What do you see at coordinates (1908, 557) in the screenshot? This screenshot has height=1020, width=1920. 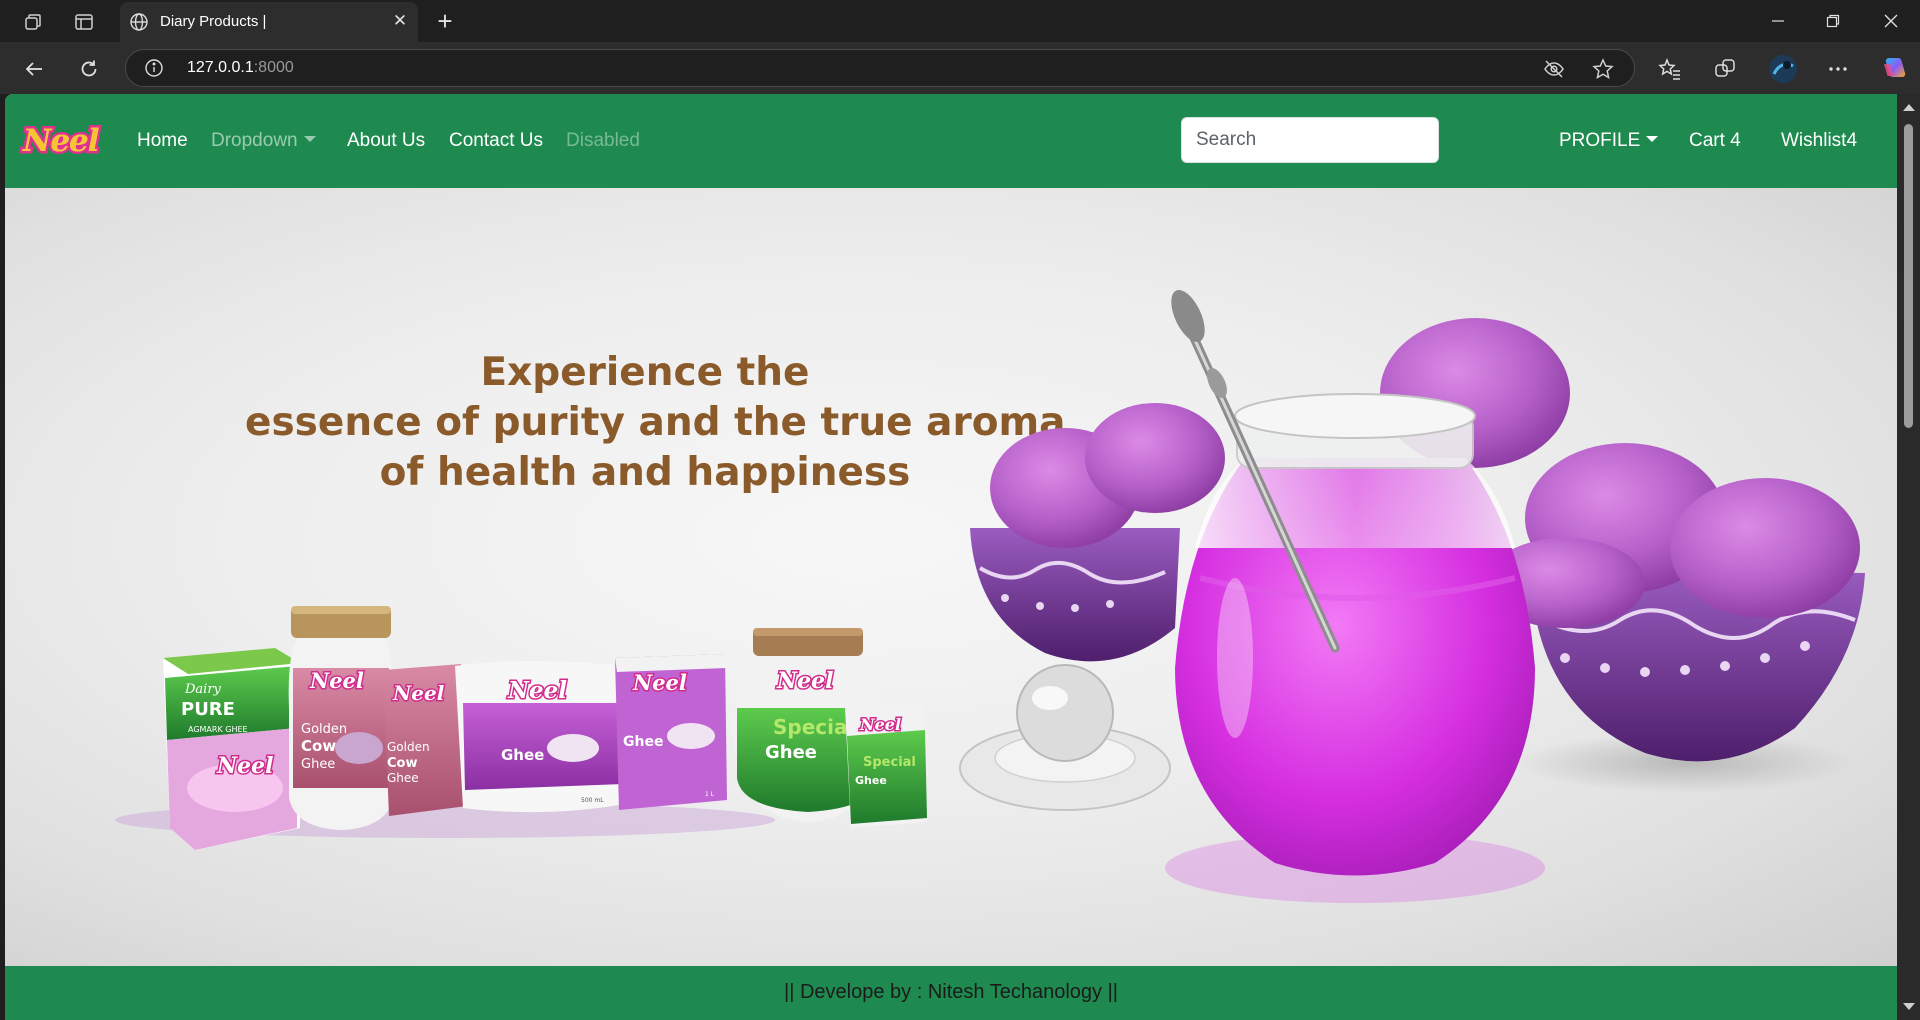 I see `page-scrollbar` at bounding box center [1908, 557].